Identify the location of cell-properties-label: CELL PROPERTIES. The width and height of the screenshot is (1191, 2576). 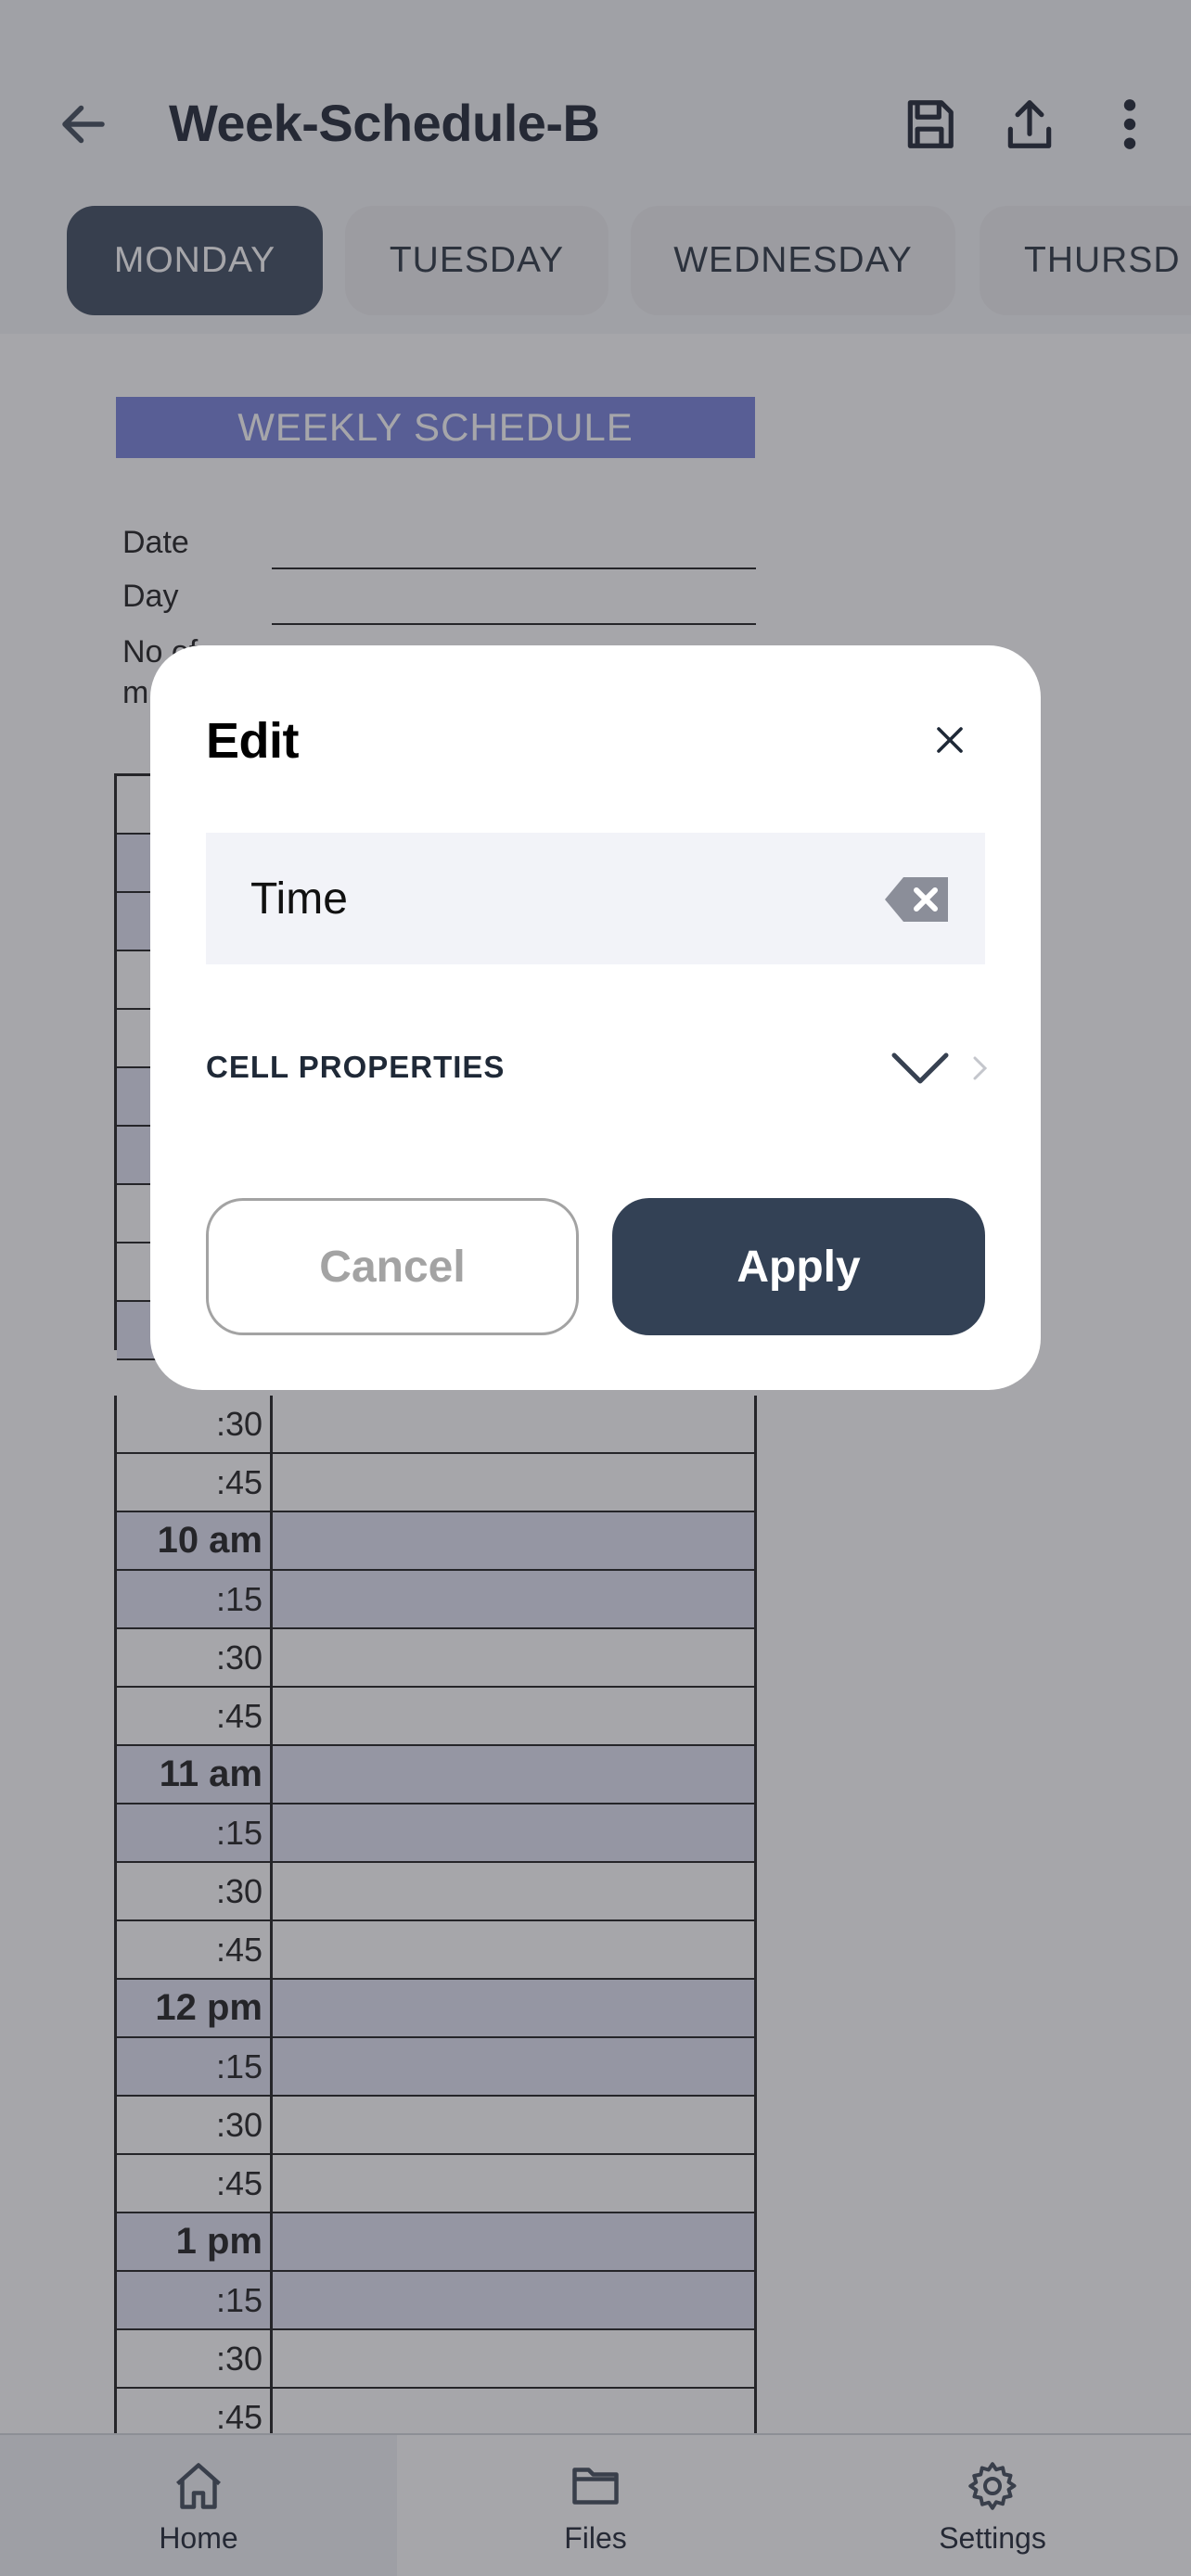
(356, 1067).